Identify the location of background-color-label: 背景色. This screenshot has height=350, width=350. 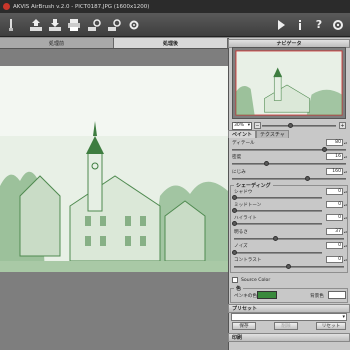
(317, 296).